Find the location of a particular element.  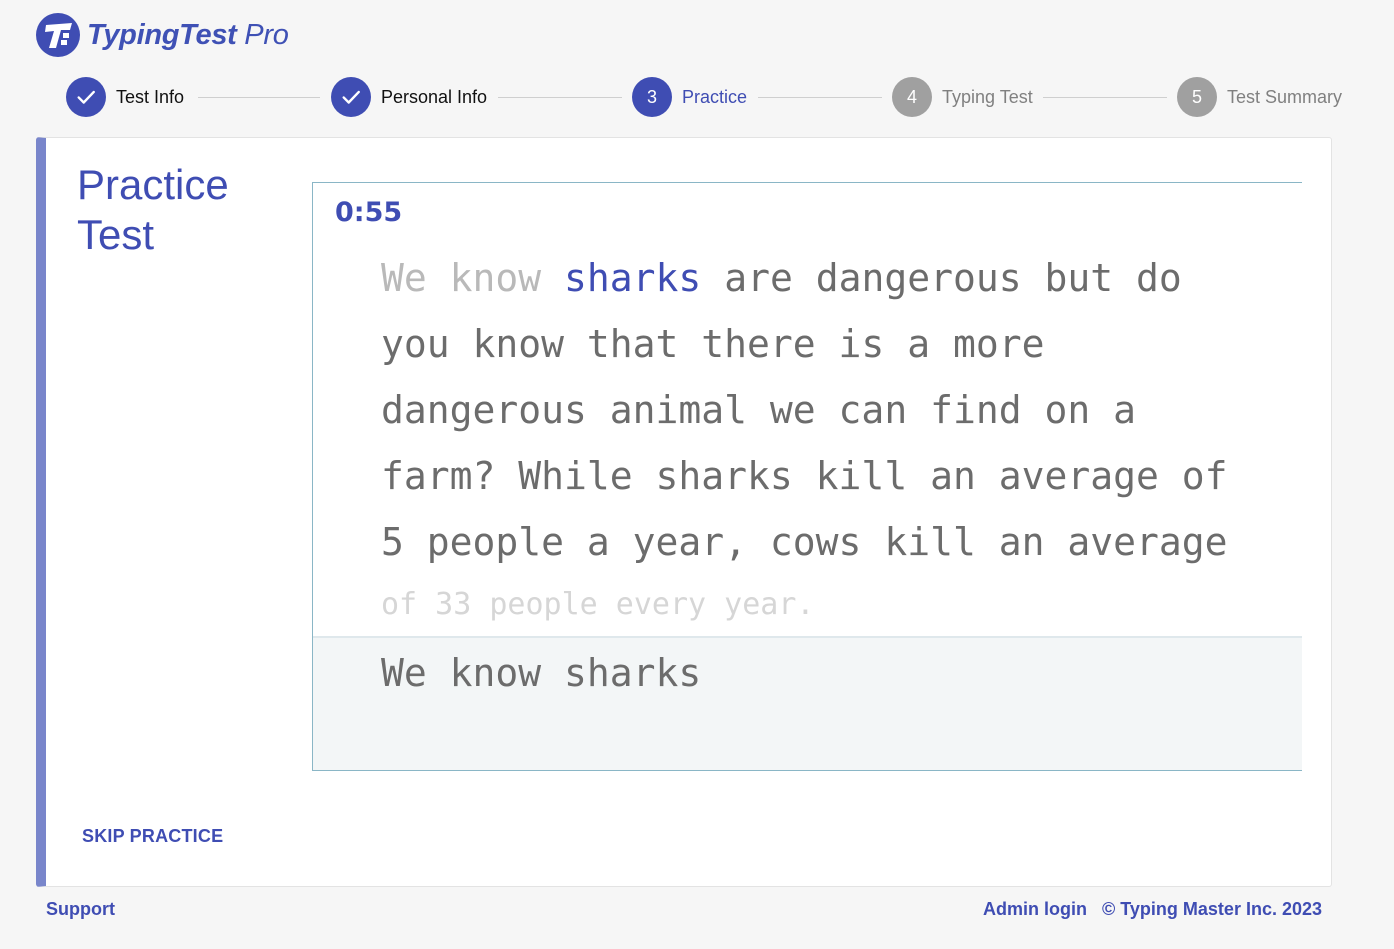

page-title: Practice Test is located at coordinates (177, 210).